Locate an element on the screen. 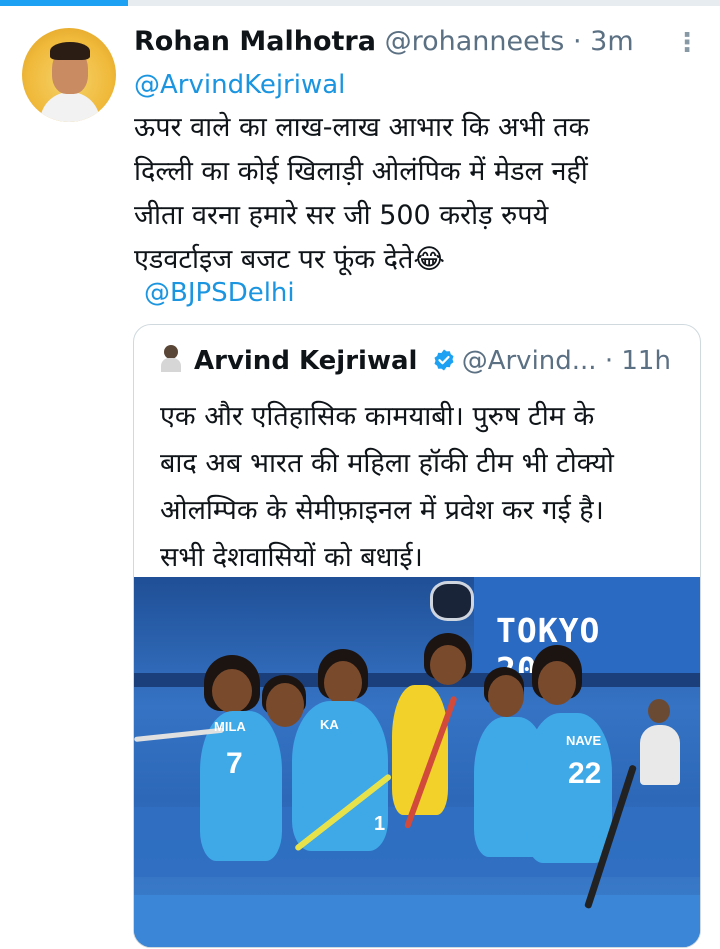 Image resolution: width=720 pixels, height=949 pixels. quoted-author-name: Arvind Kejriwal is located at coordinates (305, 361).